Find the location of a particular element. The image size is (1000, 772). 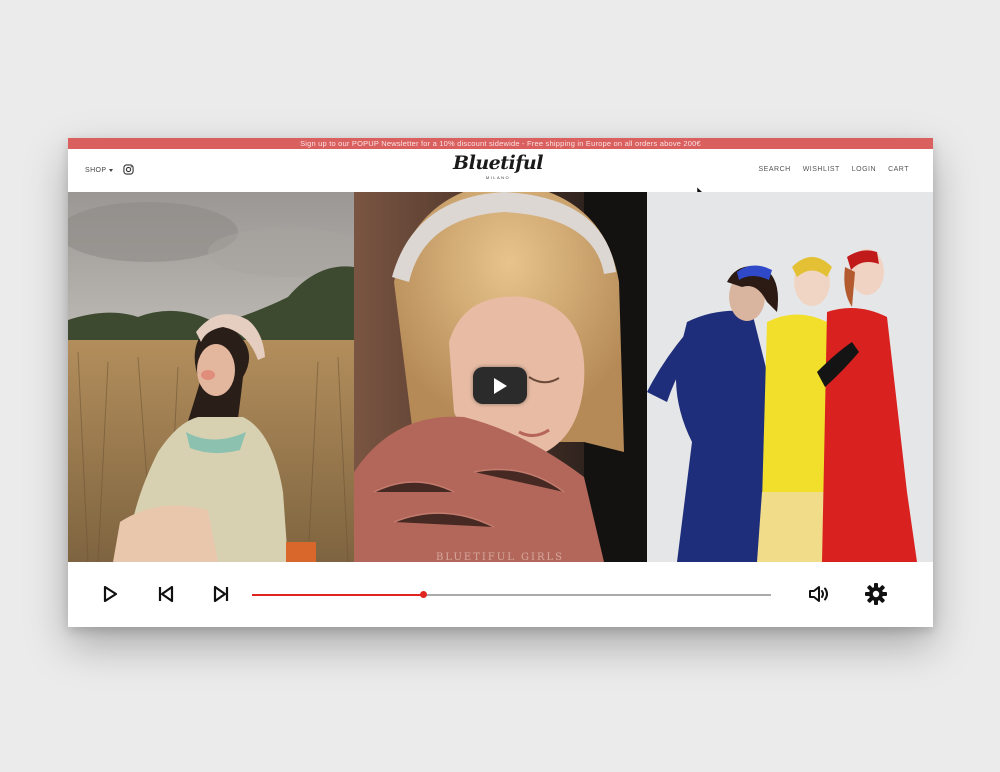

video-play-button is located at coordinates (500, 385).